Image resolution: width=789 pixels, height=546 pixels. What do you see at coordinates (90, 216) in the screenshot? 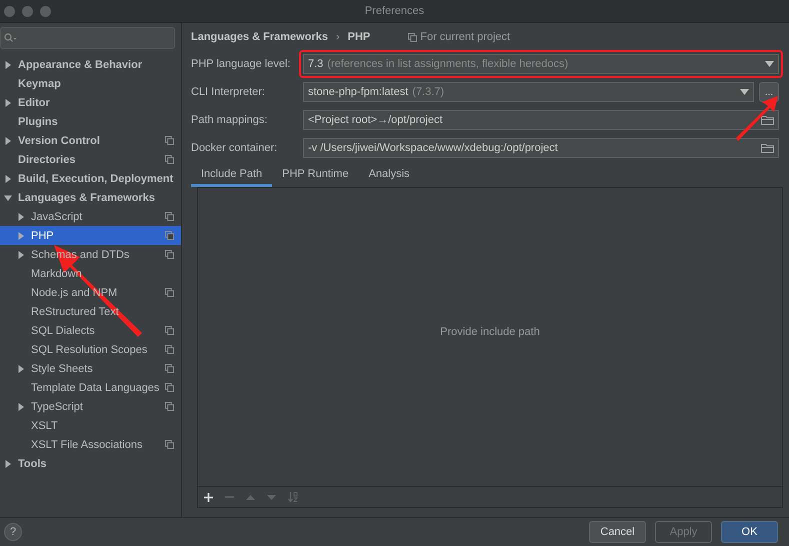
I see `tree-item: JavaScript` at bounding box center [90, 216].